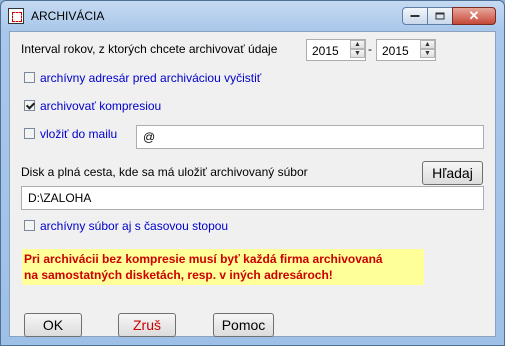 Image resolution: width=505 pixels, height=346 pixels. I want to click on minimize-icon, so click(415, 16).